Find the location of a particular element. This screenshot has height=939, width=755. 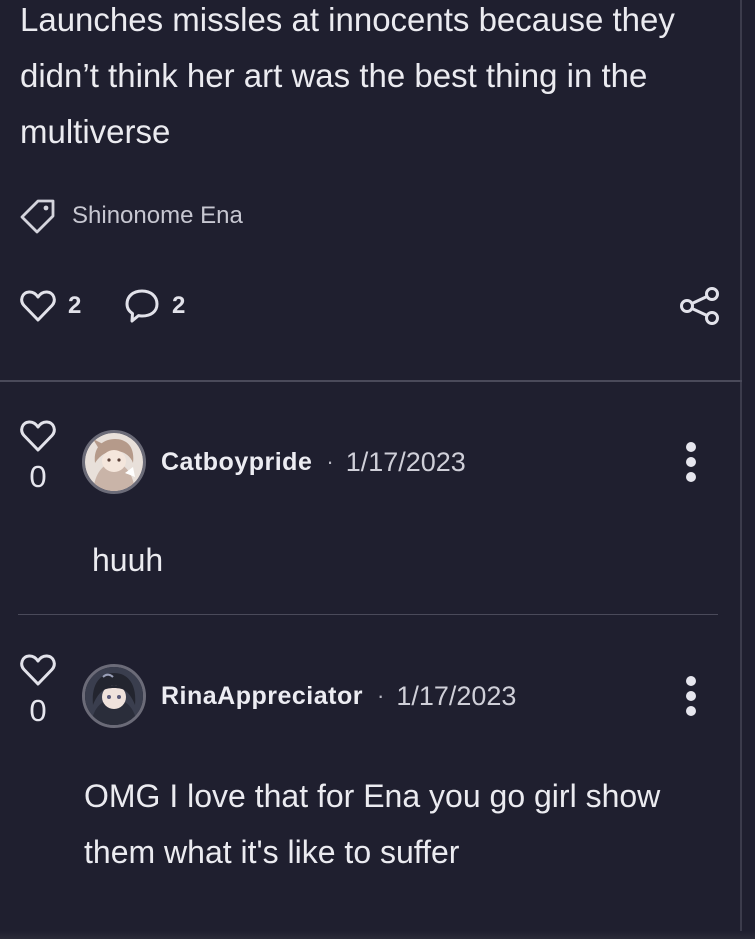

like-button: 2 is located at coordinates (49, 306).